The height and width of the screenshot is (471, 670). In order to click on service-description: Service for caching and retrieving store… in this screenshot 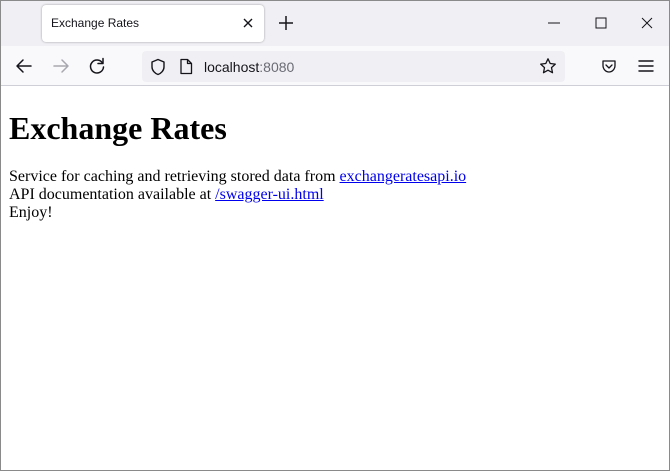, I will do `click(174, 176)`.